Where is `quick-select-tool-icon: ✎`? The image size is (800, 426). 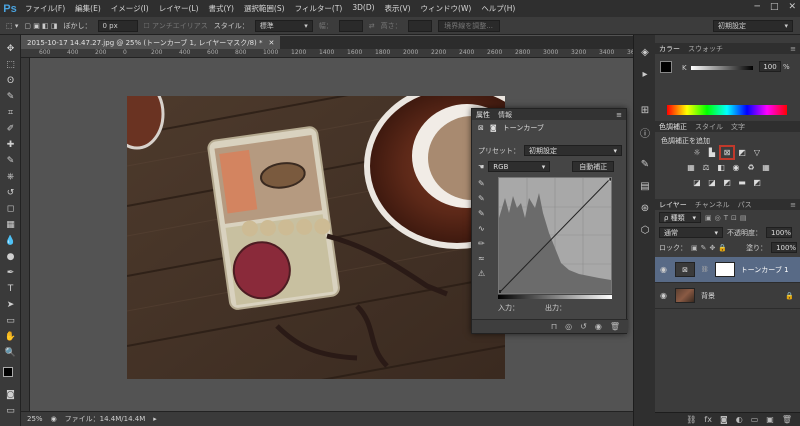
quick-select-tool-icon: ✎ is located at coordinates (10, 97).